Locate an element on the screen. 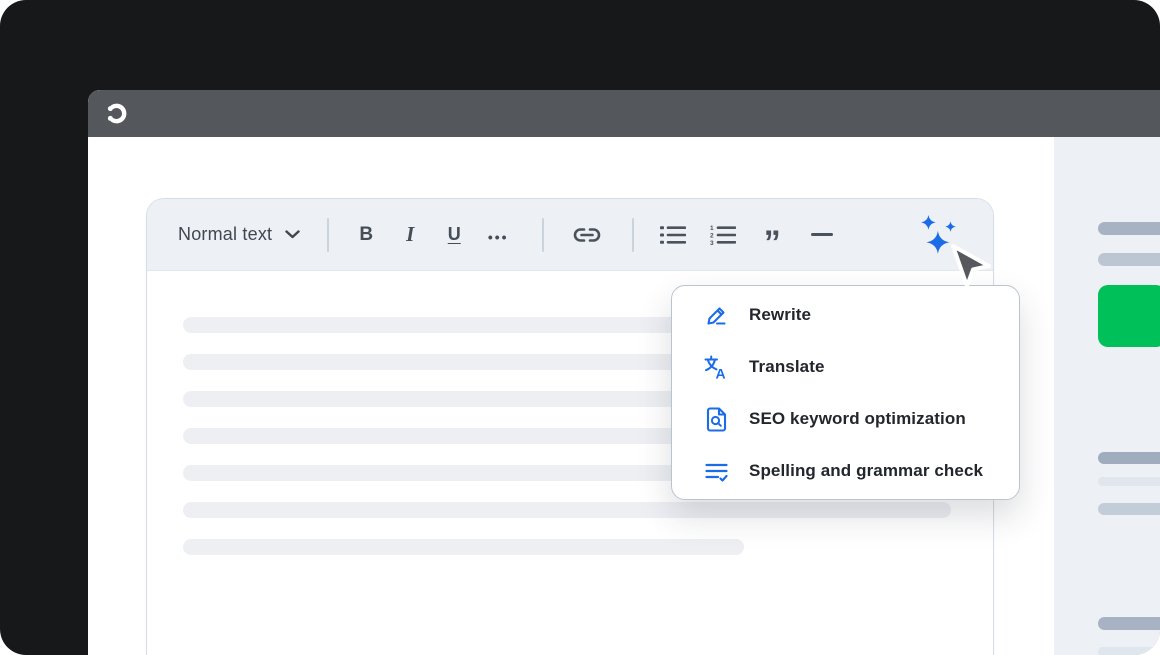 The image size is (1160, 655). ai-menu-item-grammar: Spelling and grammar check is located at coordinates (845, 471).